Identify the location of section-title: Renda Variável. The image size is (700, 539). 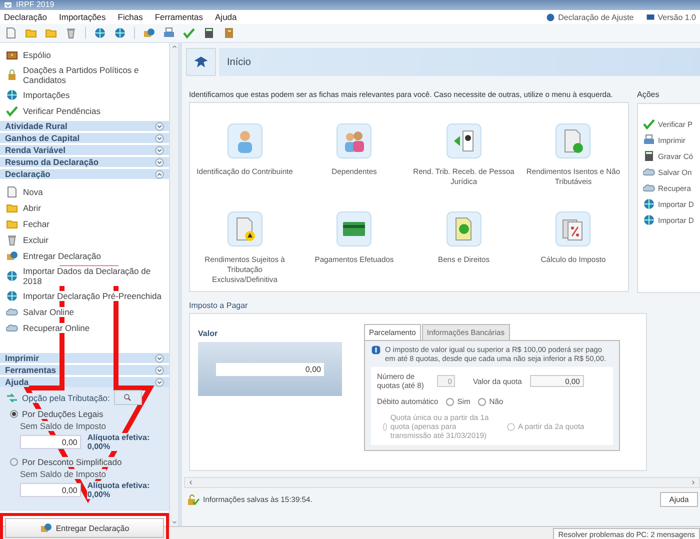
(35, 150).